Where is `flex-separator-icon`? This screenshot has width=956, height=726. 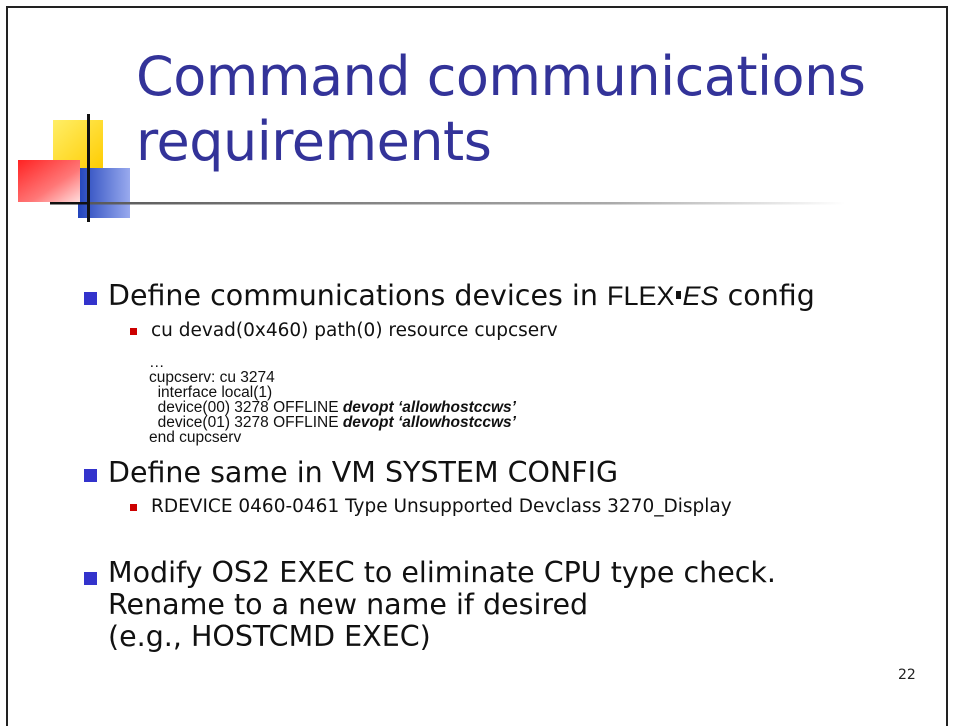
flex-separator-icon is located at coordinates (678, 295).